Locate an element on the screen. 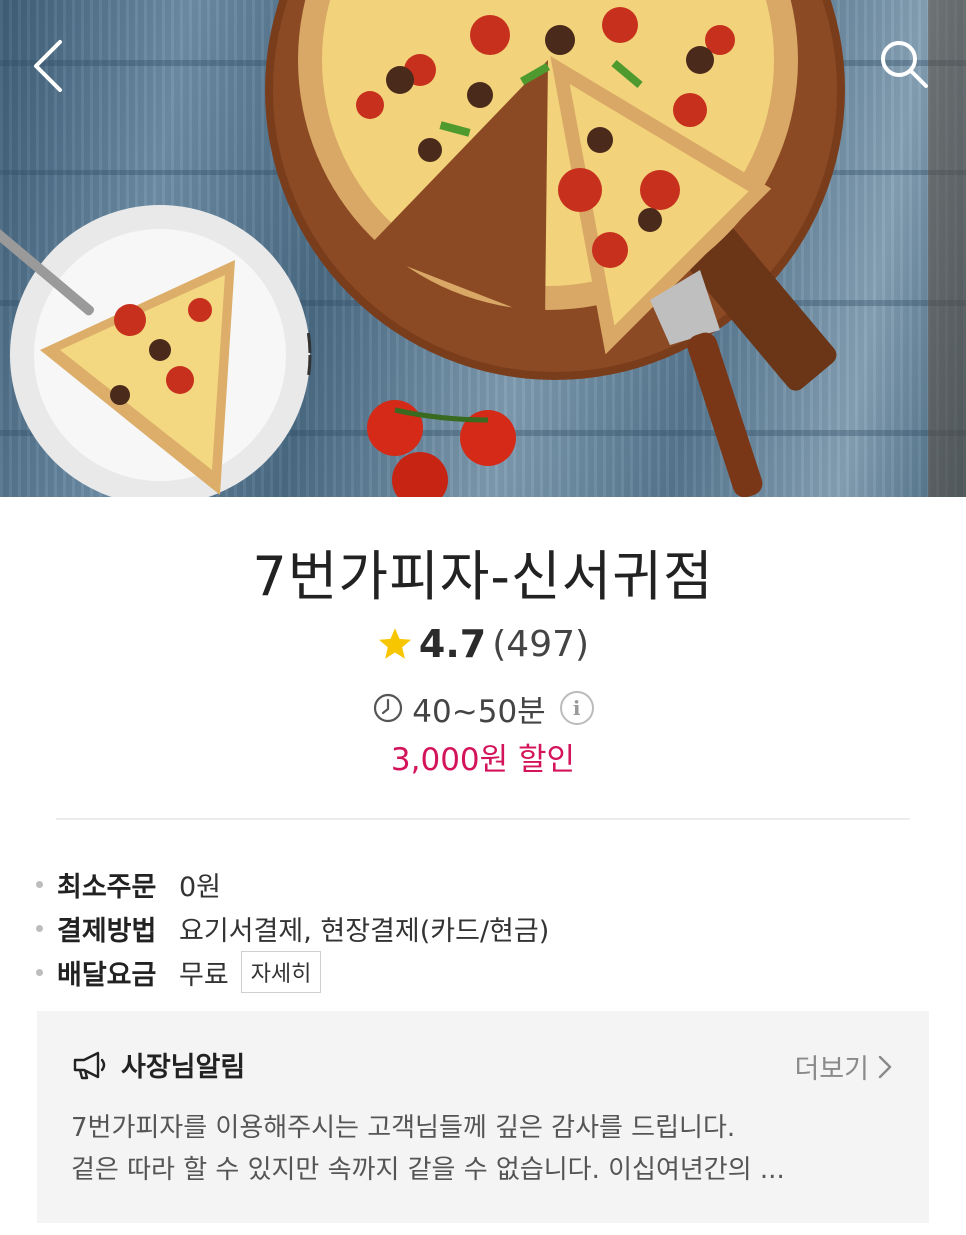 The width and height of the screenshot is (966, 1235). notice-line-1: 7번가피자를 이용해주시는 고객님들께 깊은 감사를 드립니다. is located at coordinates (403, 1128).